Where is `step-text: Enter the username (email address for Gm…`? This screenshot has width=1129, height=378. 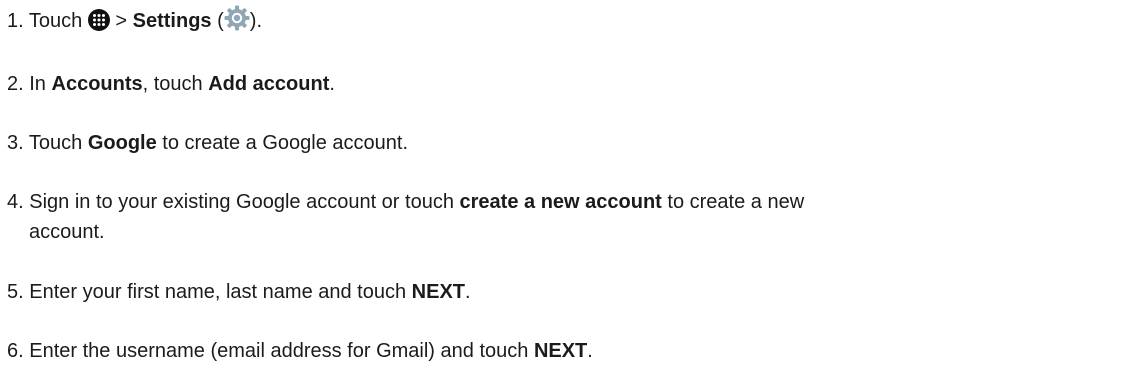
step-text: Enter the username (email address for Gm… is located at coordinates (279, 351).